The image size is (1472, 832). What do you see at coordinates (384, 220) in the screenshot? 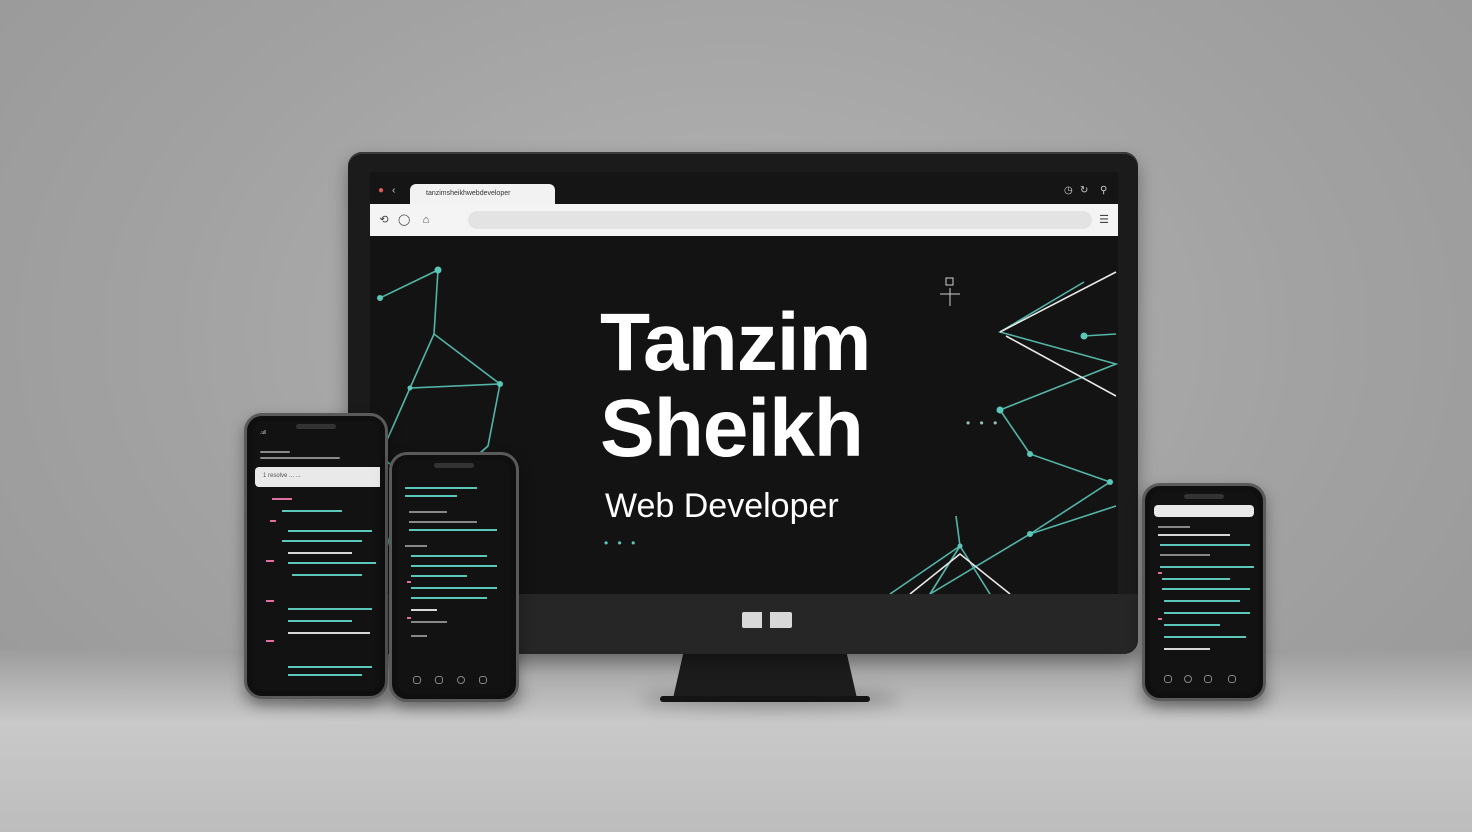
I see `back-button-icon: ⟲` at bounding box center [384, 220].